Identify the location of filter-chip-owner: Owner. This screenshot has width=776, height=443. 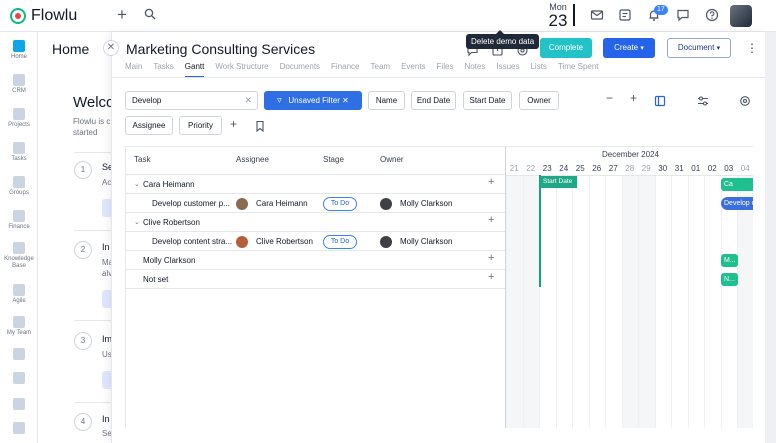
(539, 100).